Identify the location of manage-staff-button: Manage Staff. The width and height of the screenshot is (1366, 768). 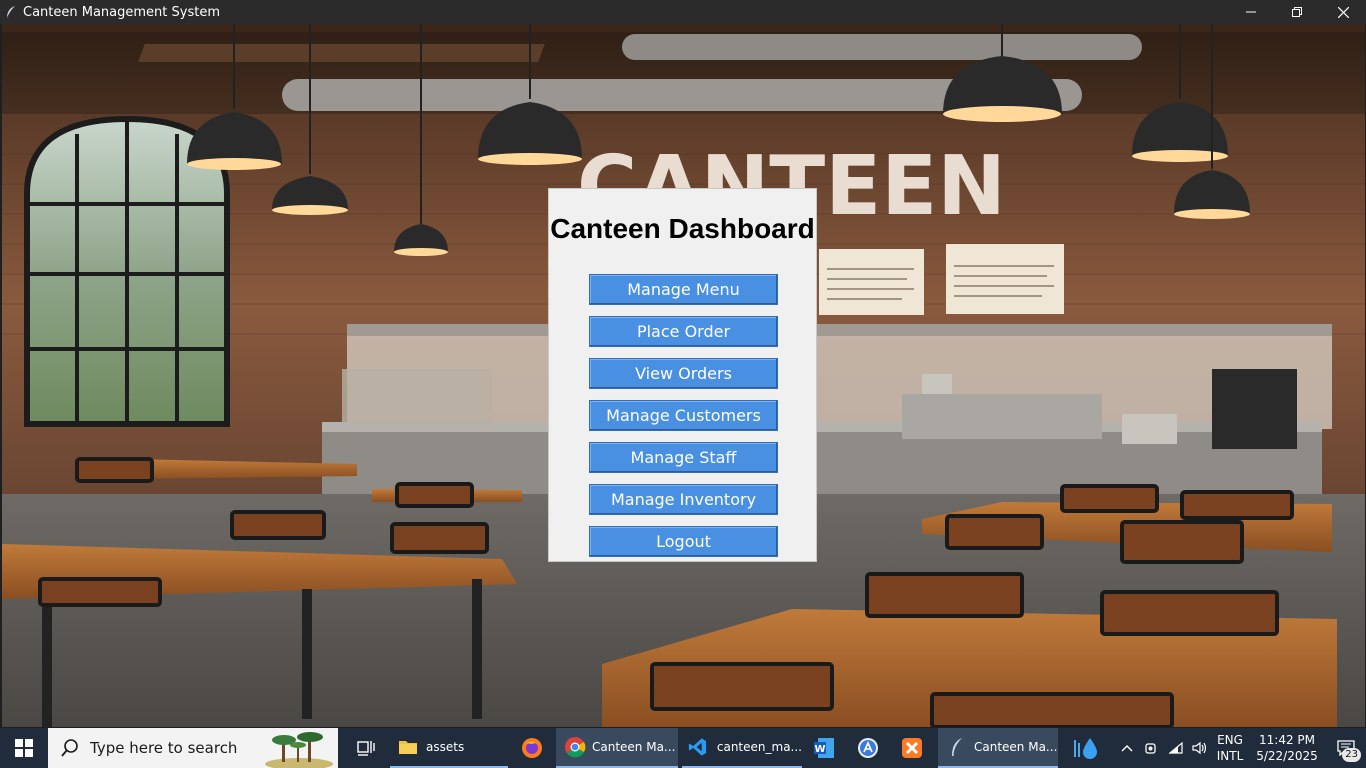
(683, 457).